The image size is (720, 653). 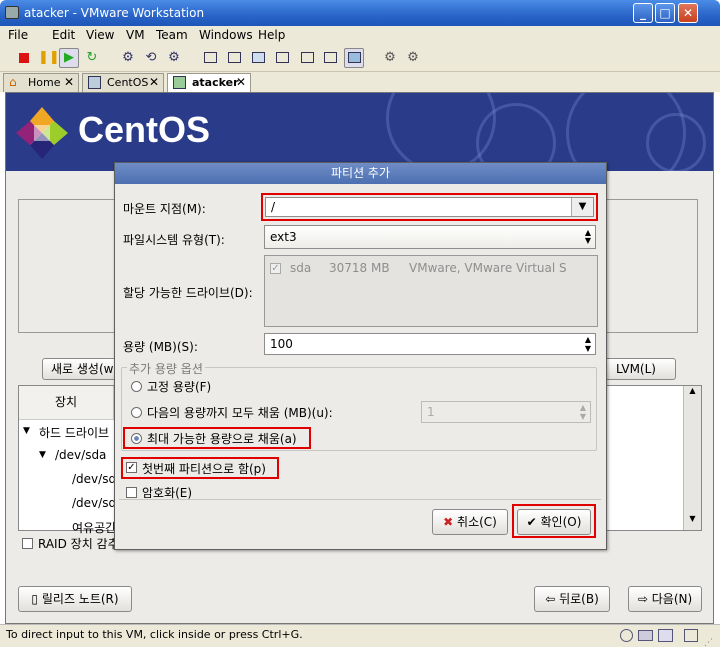 What do you see at coordinates (35, 599) in the screenshot?
I see `notes-icon: ▯` at bounding box center [35, 599].